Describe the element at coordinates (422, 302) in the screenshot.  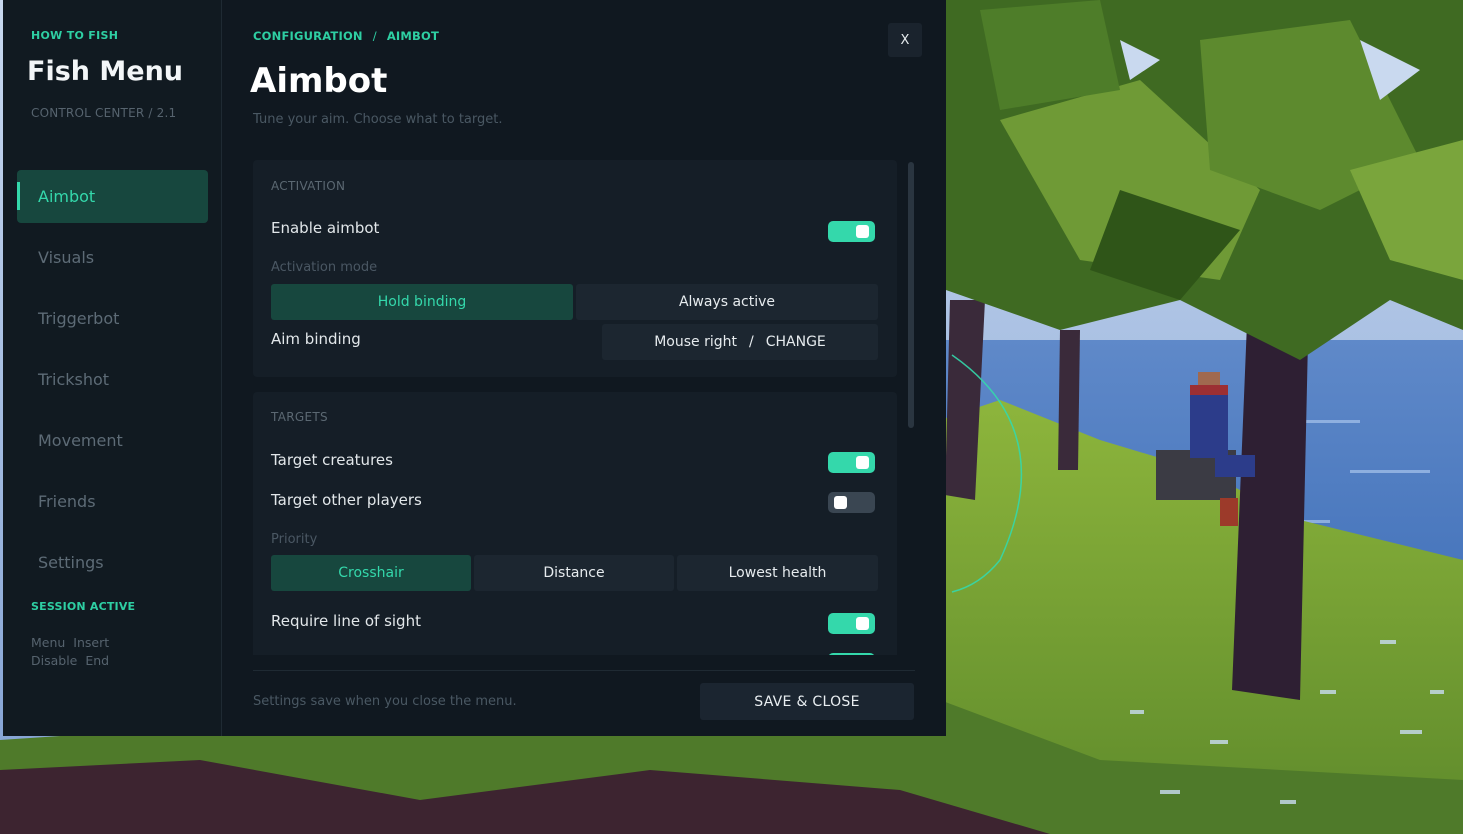
I see `mode-hold-binding: Hold binding` at that location.